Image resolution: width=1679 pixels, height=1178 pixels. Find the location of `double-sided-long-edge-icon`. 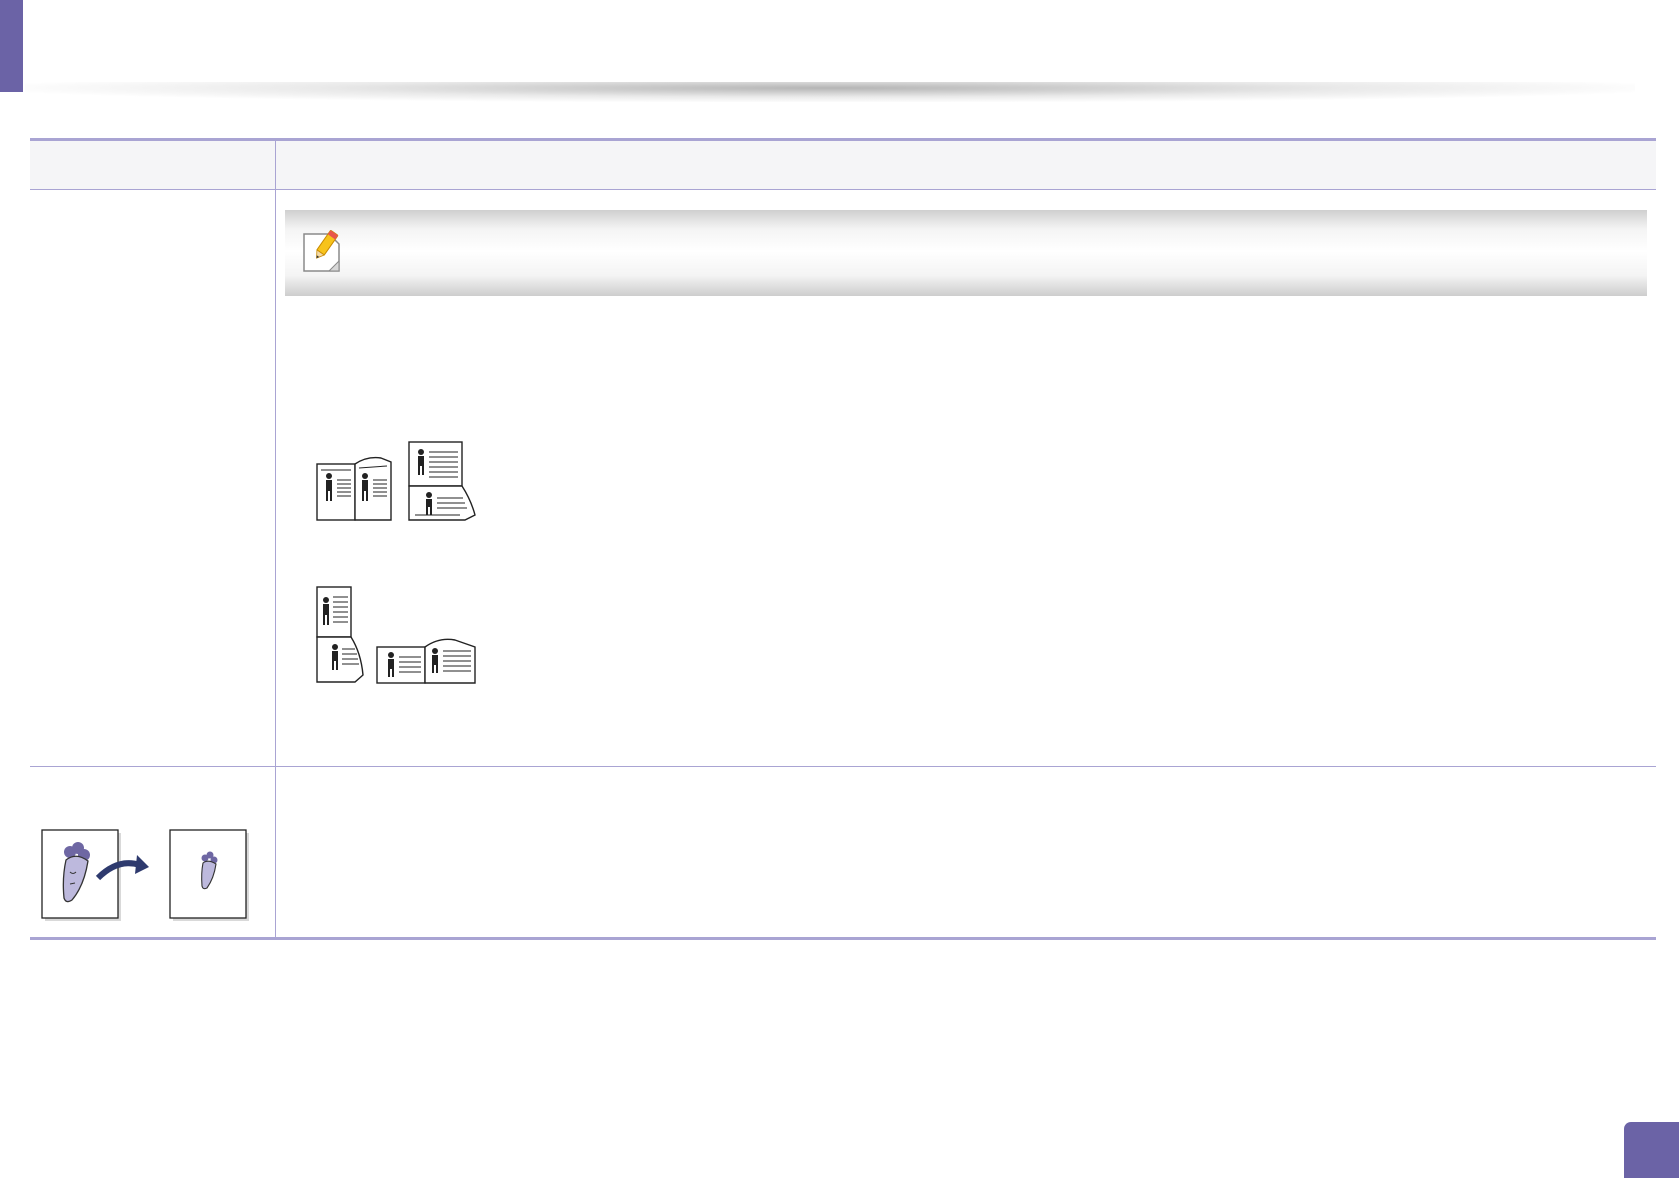

double-sided-long-edge-icon is located at coordinates (396, 481).